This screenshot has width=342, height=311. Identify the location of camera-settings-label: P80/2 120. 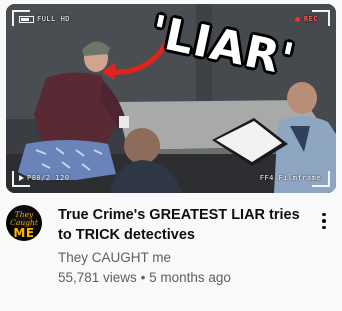
(48, 178).